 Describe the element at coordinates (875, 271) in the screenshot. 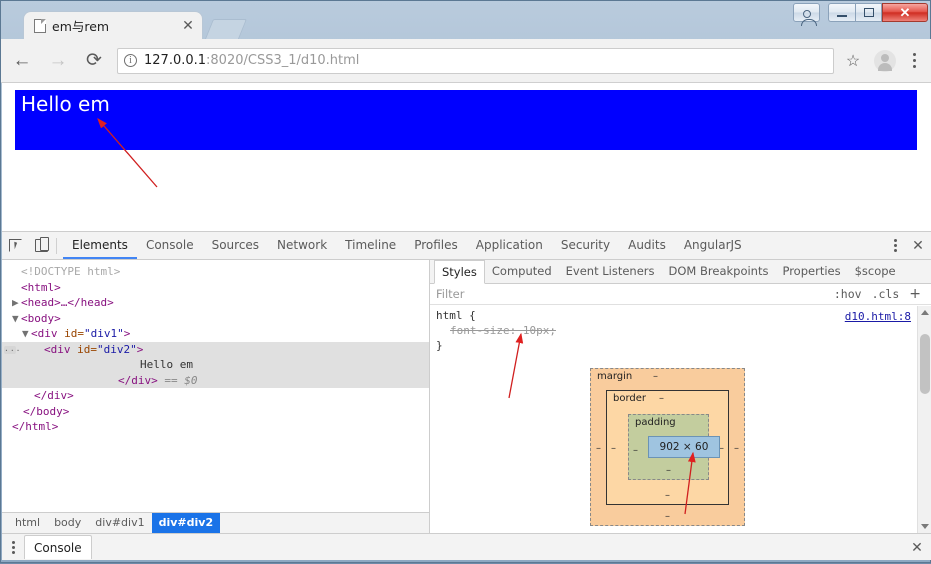

I see `styles-tab-scope: $scope` at that location.